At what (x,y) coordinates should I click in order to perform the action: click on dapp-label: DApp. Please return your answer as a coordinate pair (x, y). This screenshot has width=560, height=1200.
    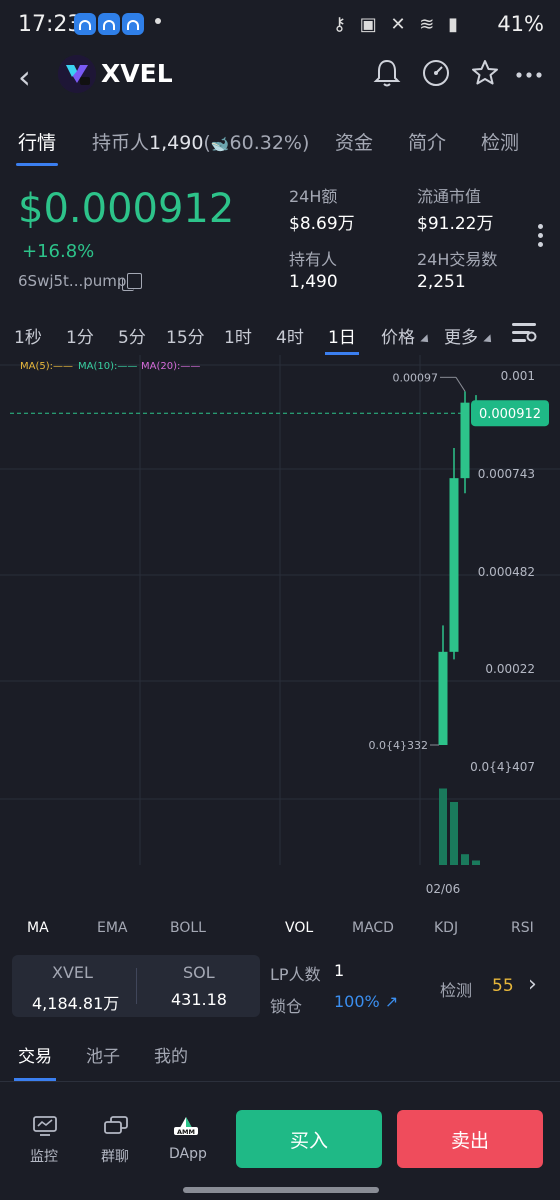
    Looking at the image, I should click on (188, 1154).